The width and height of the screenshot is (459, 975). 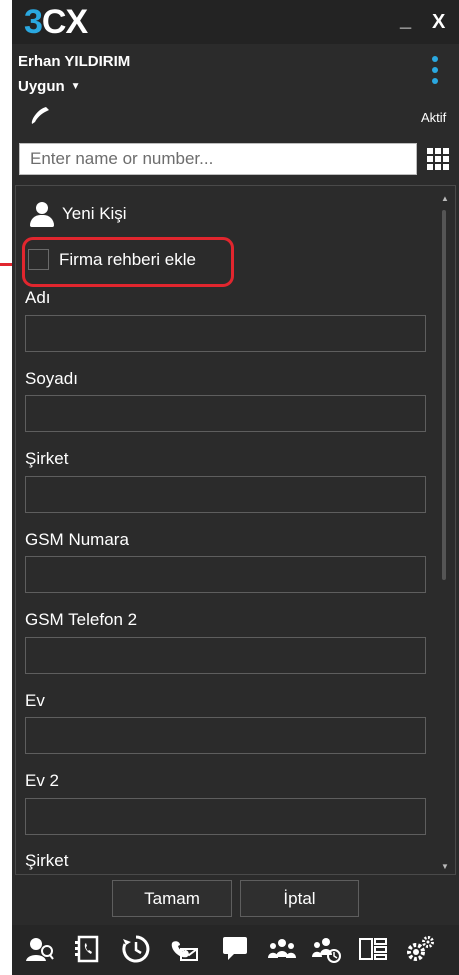 I want to click on home-label: Ev, so click(x=35, y=700).